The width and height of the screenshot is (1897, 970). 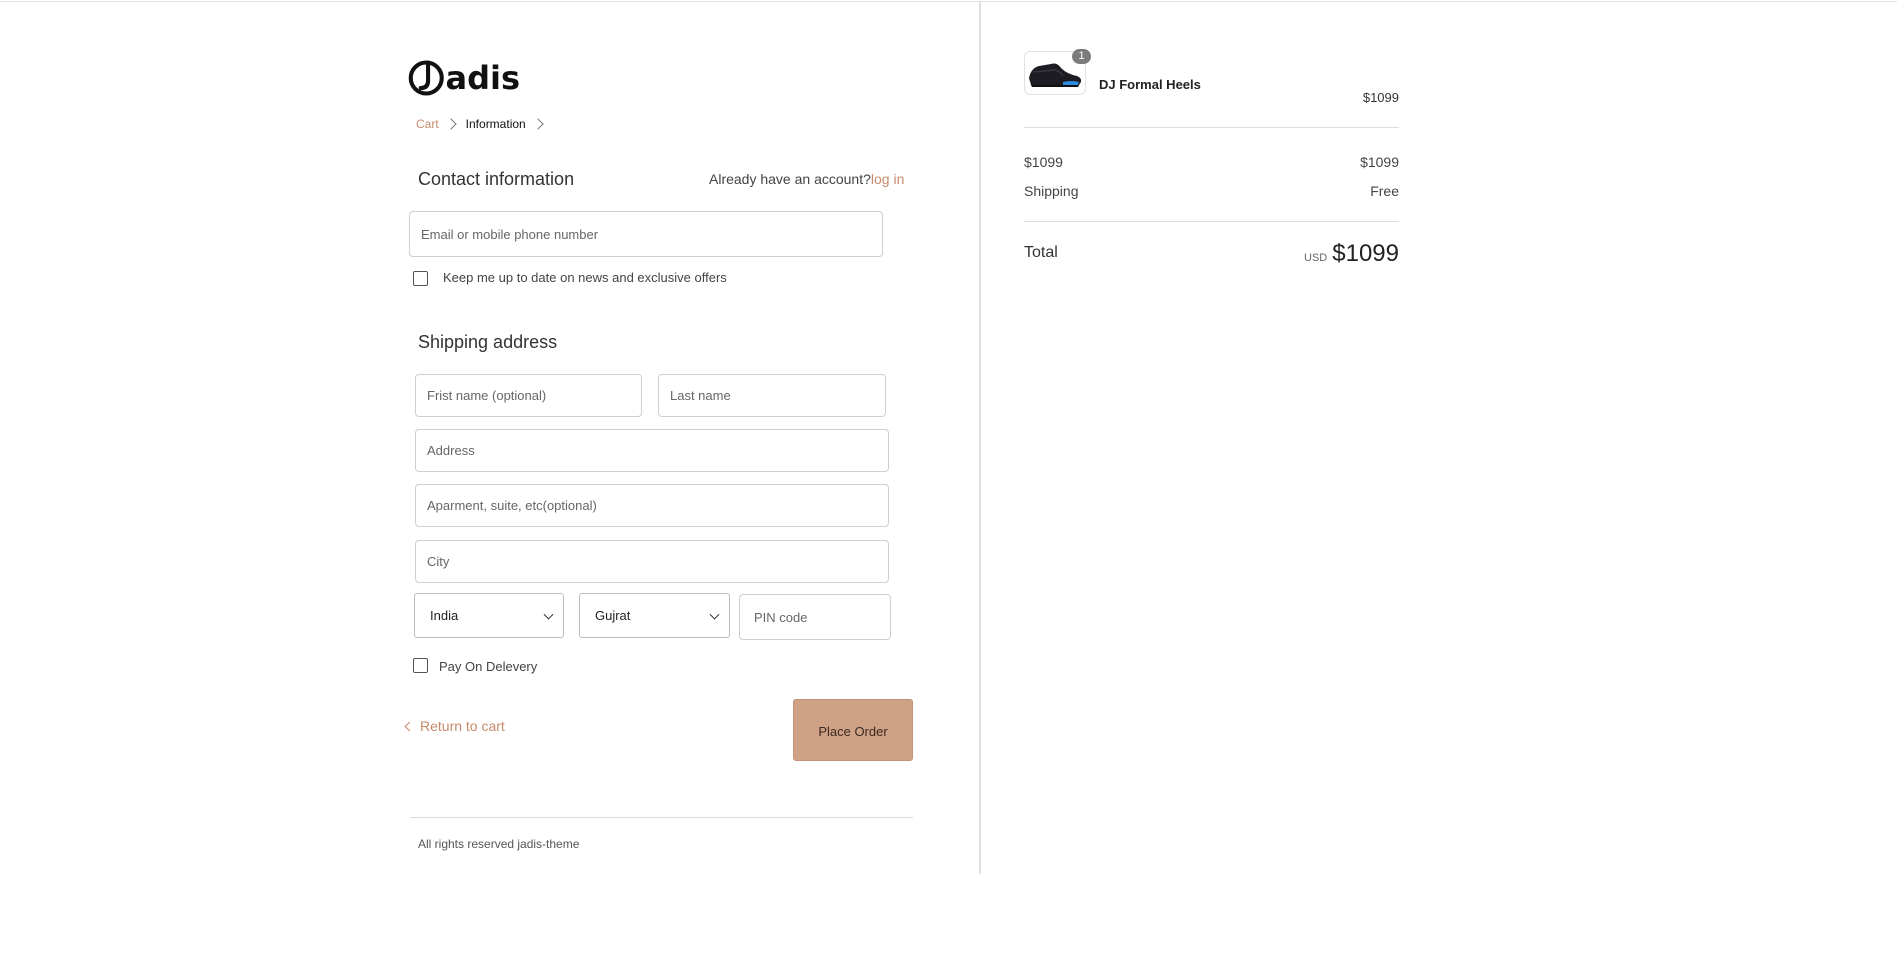 What do you see at coordinates (652, 505) in the screenshot?
I see `apartment-input` at bounding box center [652, 505].